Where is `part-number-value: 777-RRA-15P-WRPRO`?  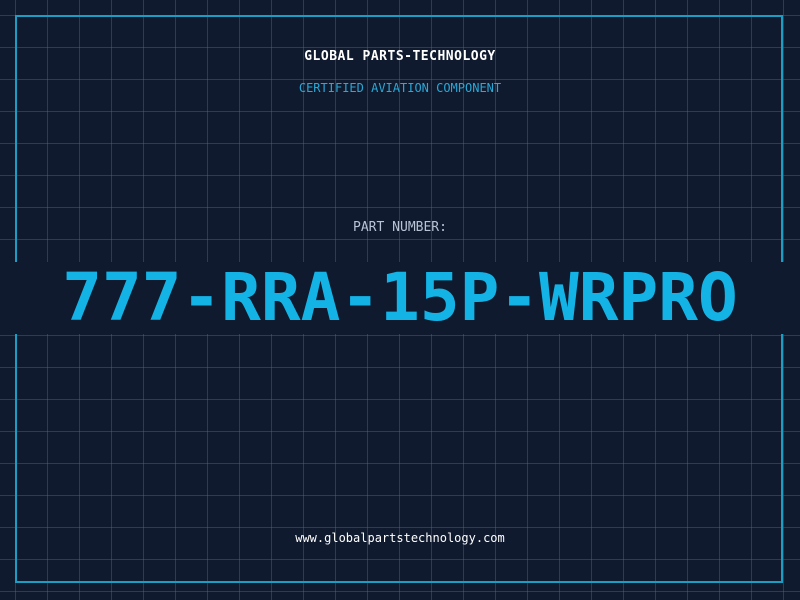 part-number-value: 777-RRA-15P-WRPRO is located at coordinates (400, 297).